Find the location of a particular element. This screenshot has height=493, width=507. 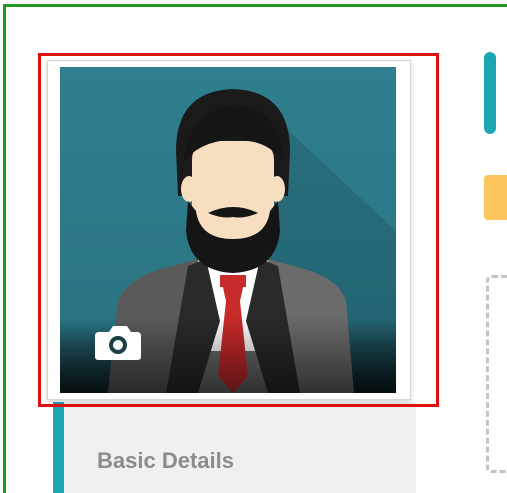

change-photo-button is located at coordinates (118, 342).